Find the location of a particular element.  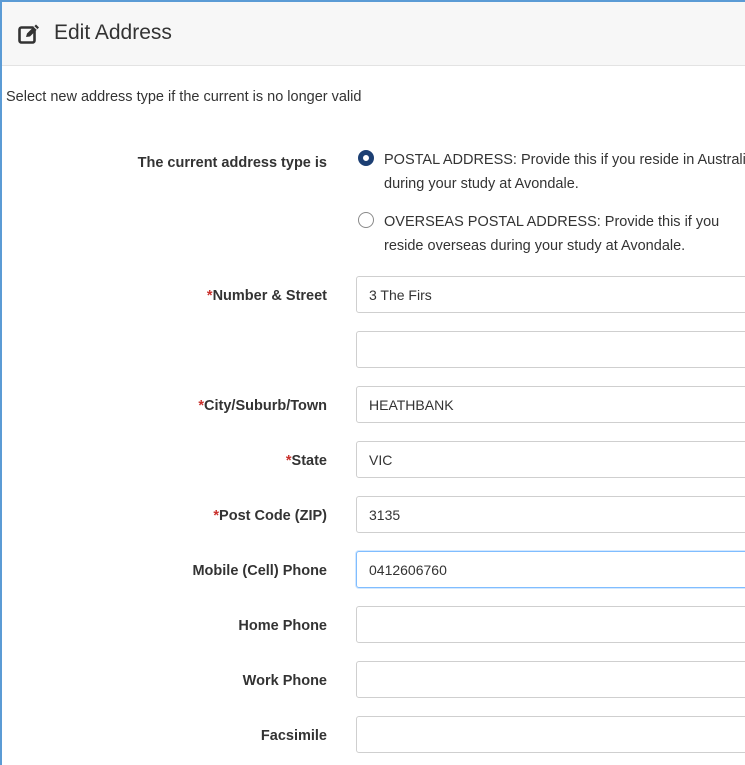

city-label: *City/Suburb/Town is located at coordinates (177, 406).